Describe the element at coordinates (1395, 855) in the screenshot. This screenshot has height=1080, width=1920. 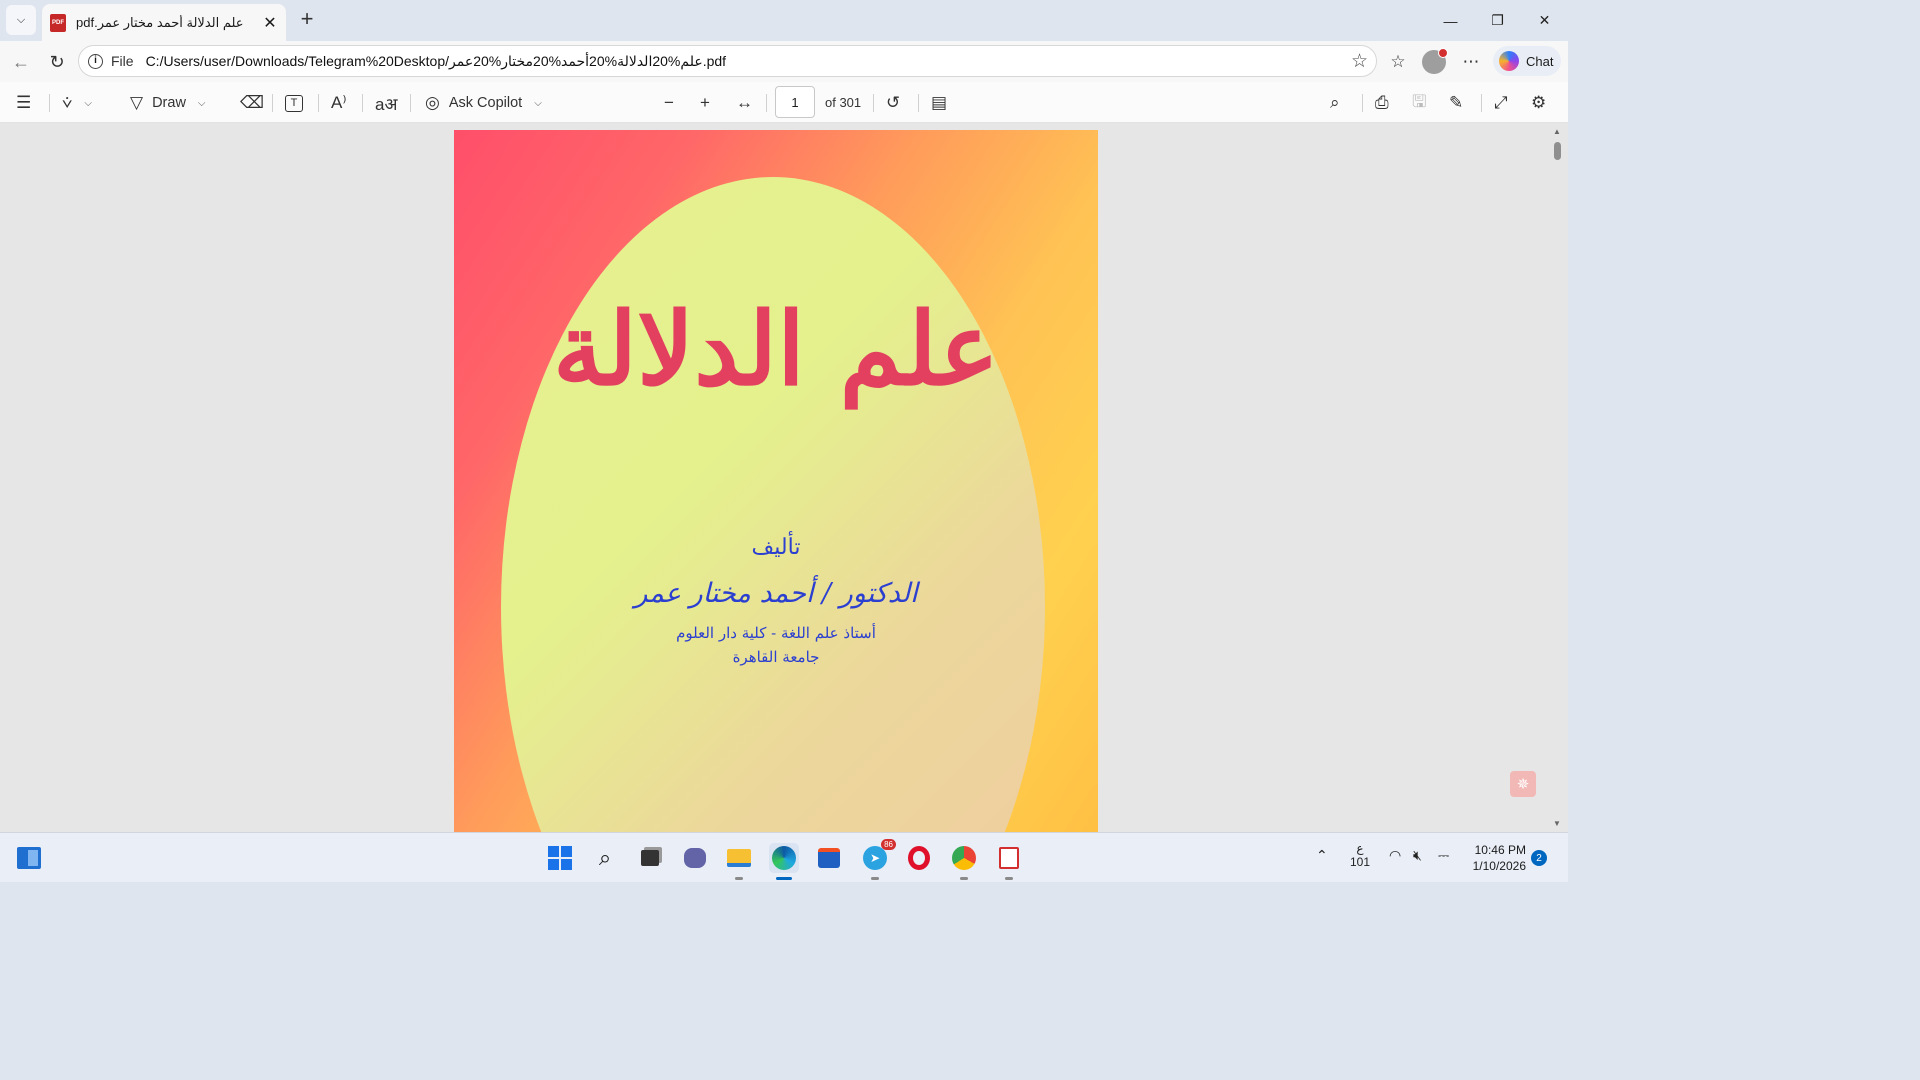
I see `wifi-icon: ◠` at that location.